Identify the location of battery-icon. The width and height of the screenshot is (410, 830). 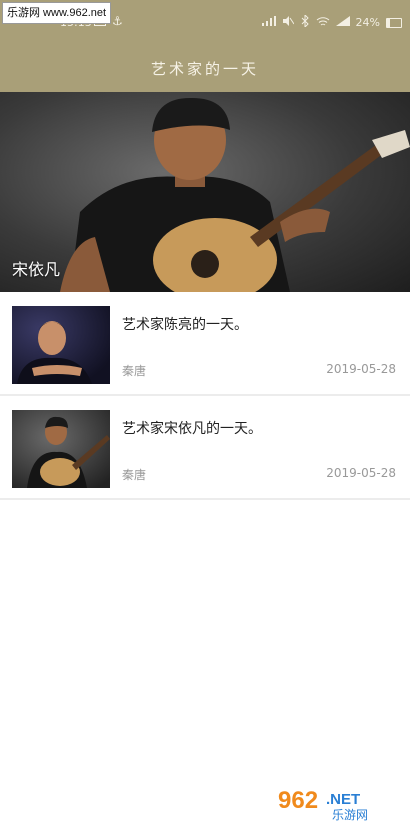
(394, 22).